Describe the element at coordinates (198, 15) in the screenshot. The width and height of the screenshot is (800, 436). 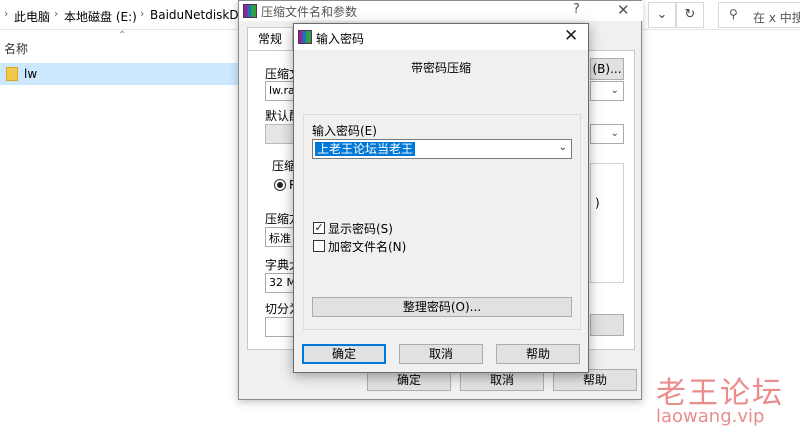
I see `breadcrumb-baidunetdisk: BaiduNetdiskDo` at that location.